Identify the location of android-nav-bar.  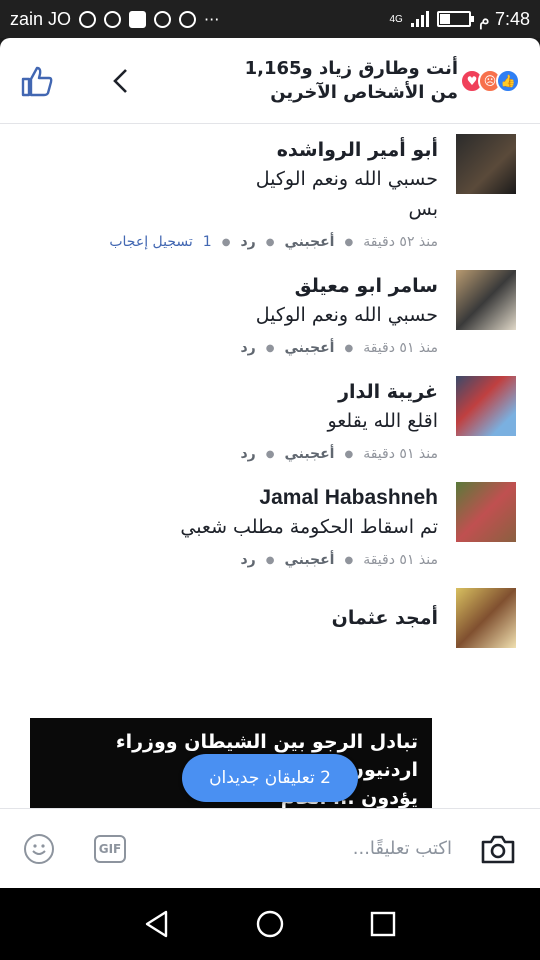
(270, 924).